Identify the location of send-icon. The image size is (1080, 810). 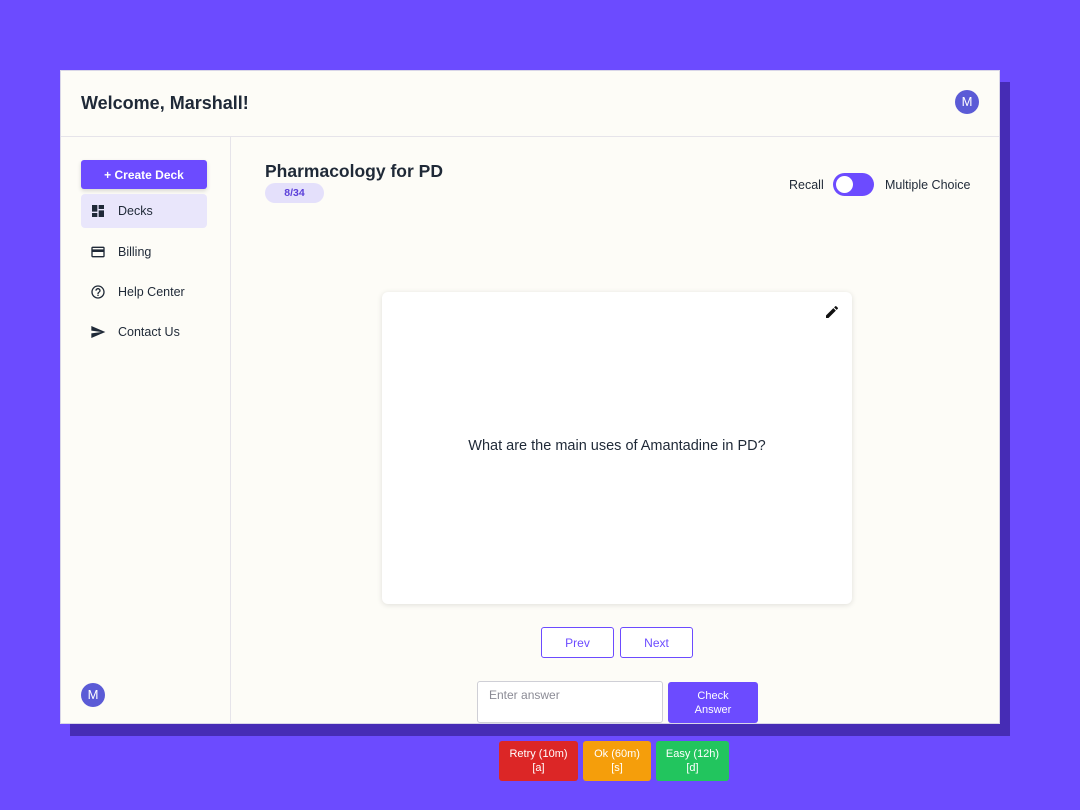
(98, 332).